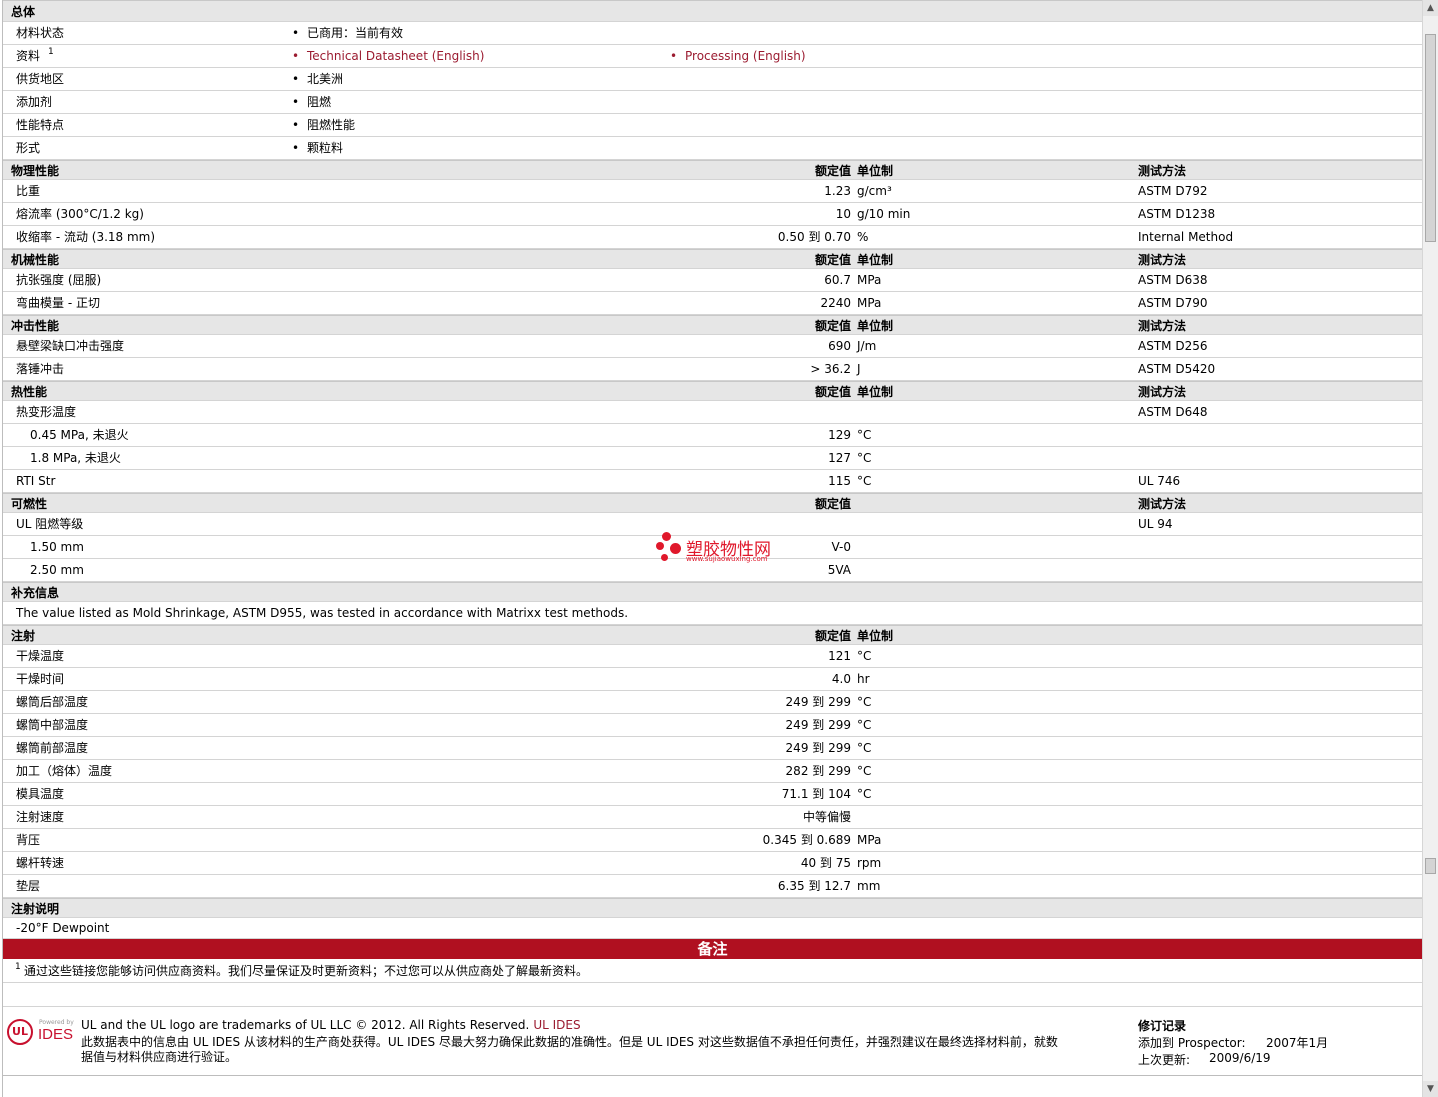 The height and width of the screenshot is (1097, 1438). I want to click on injection-label: 注射速度, so click(40, 817).